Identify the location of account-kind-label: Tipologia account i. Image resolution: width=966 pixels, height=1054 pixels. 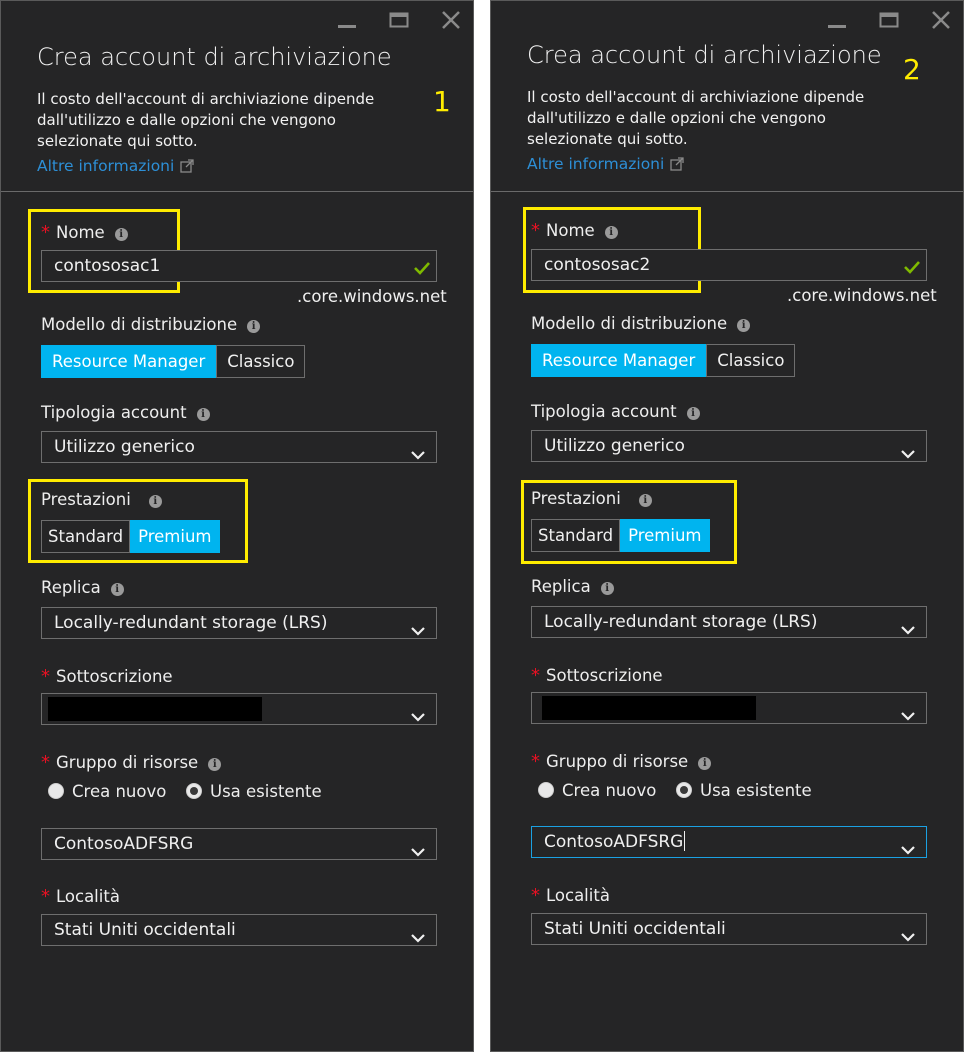
(125, 412).